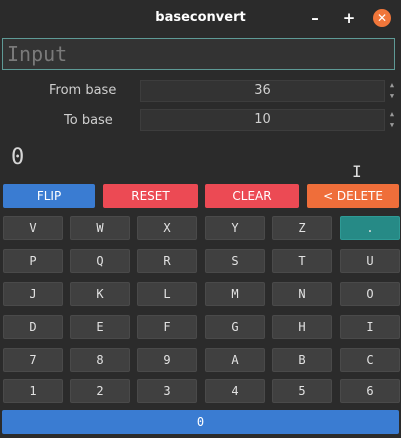  What do you see at coordinates (370, 391) in the screenshot?
I see `key-6: 6` at bounding box center [370, 391].